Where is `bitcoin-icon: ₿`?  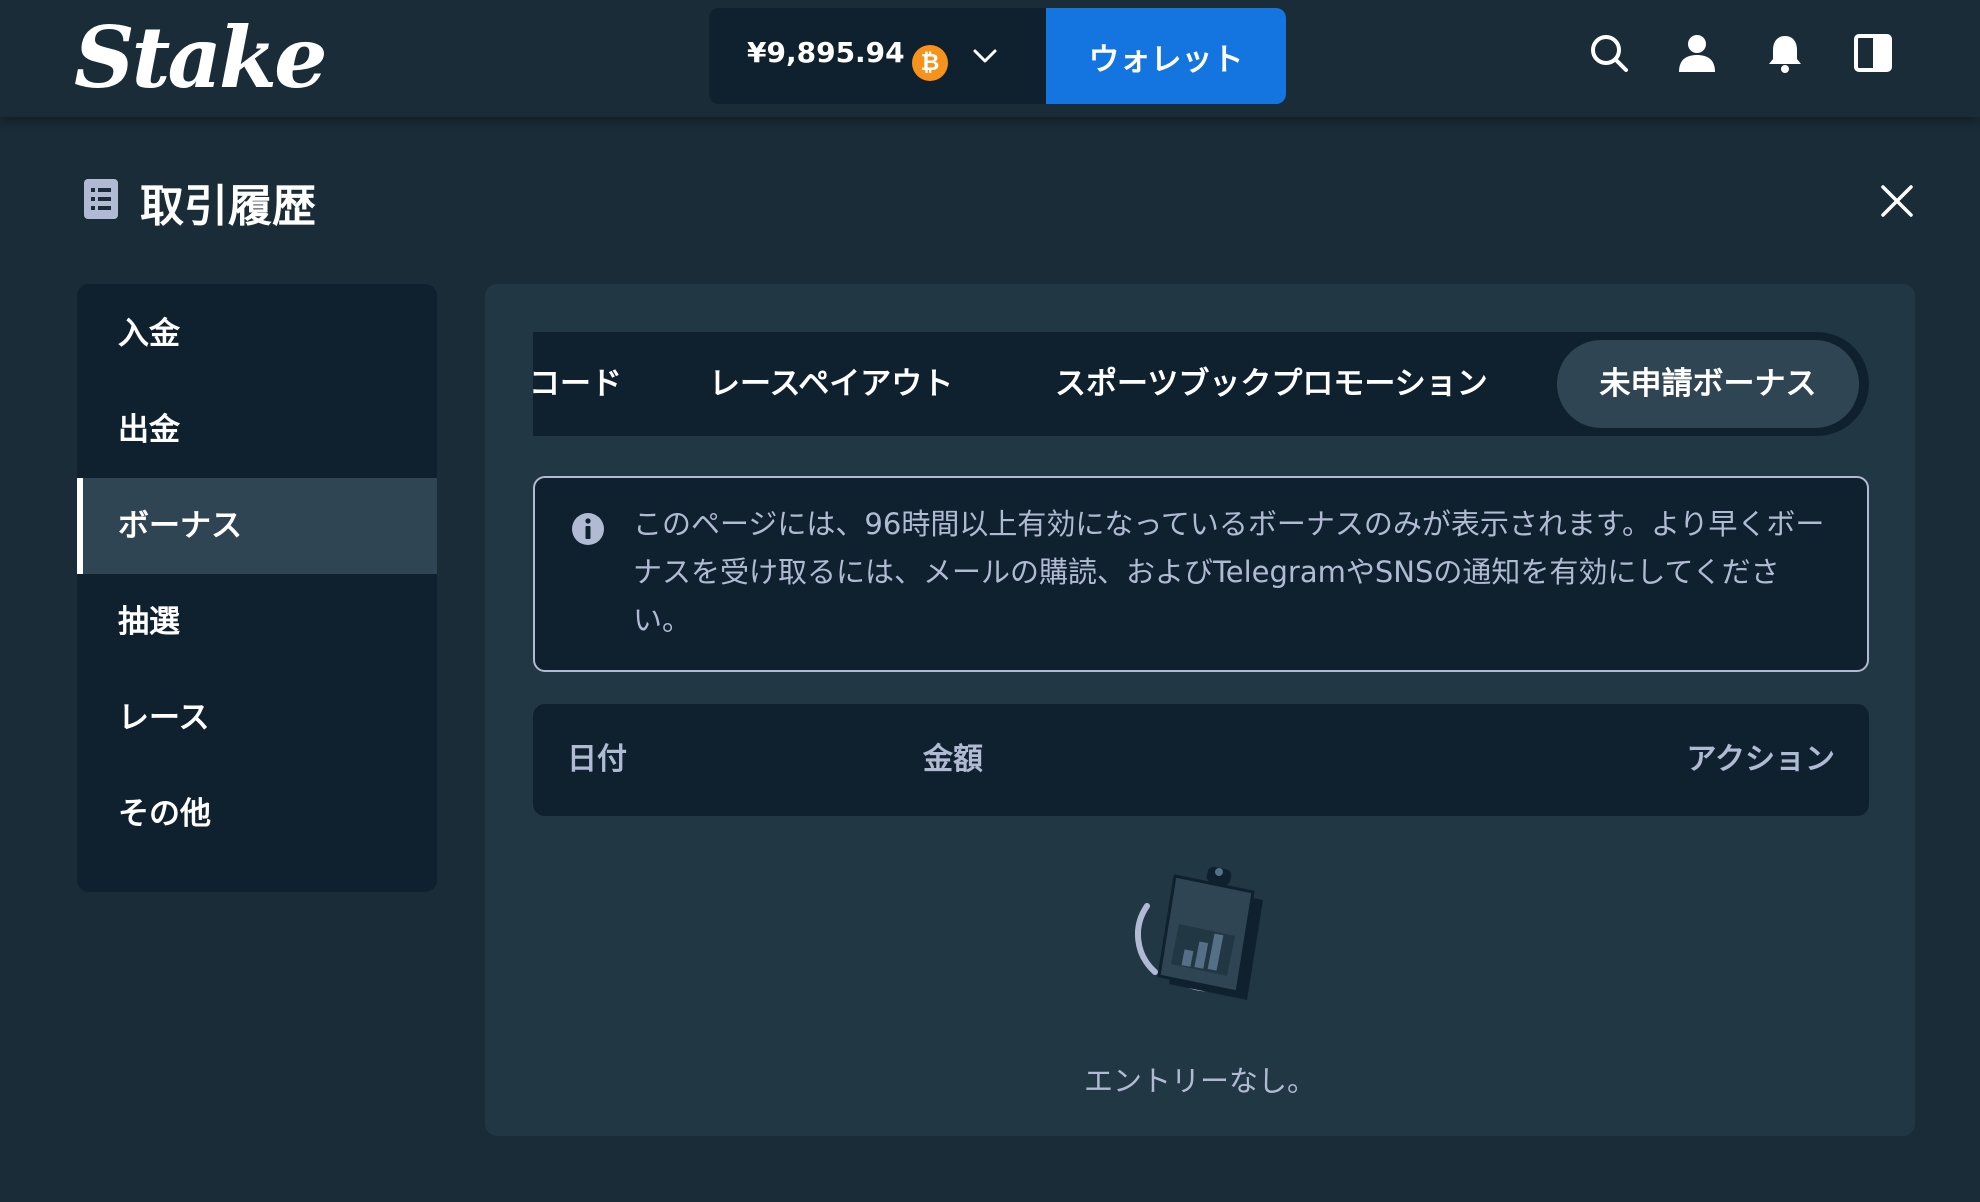
bitcoin-icon: ₿ is located at coordinates (930, 63).